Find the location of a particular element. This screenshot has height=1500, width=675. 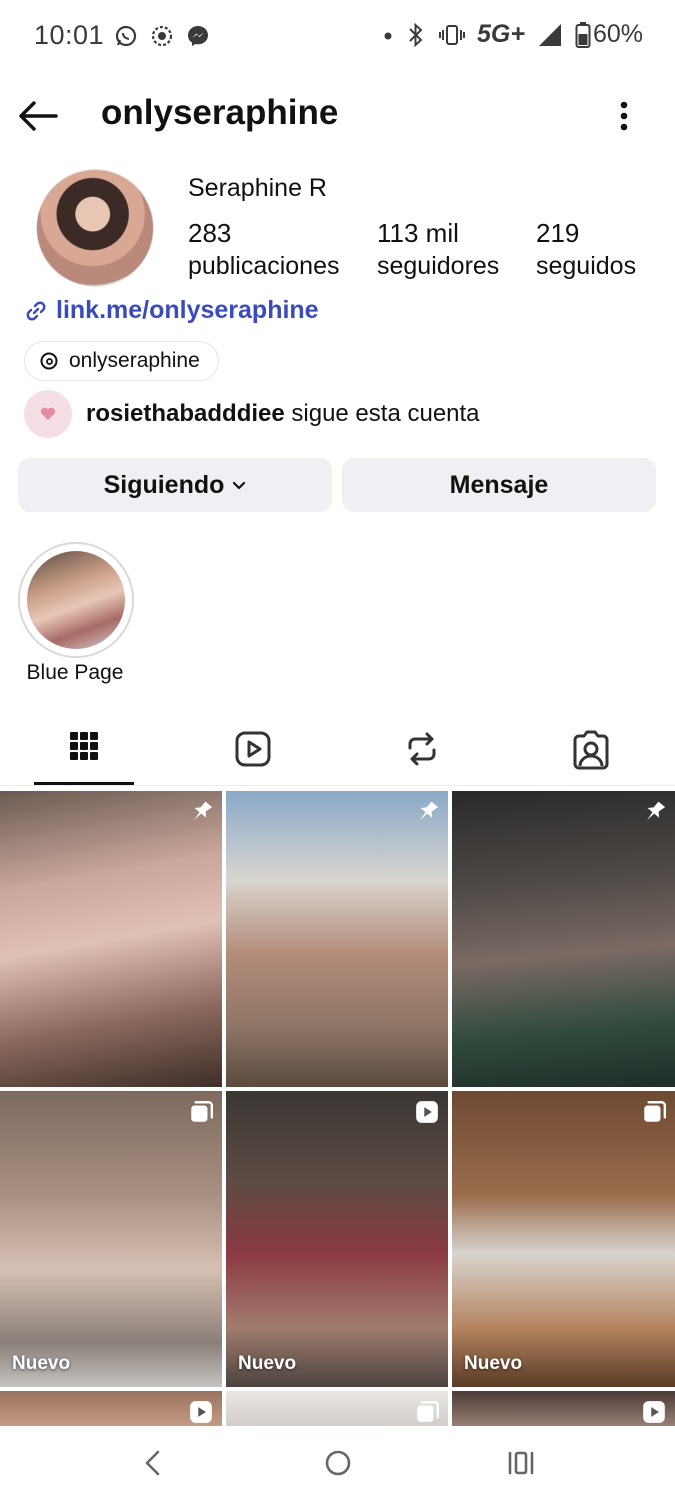

threads-icon is located at coordinates (49, 361).